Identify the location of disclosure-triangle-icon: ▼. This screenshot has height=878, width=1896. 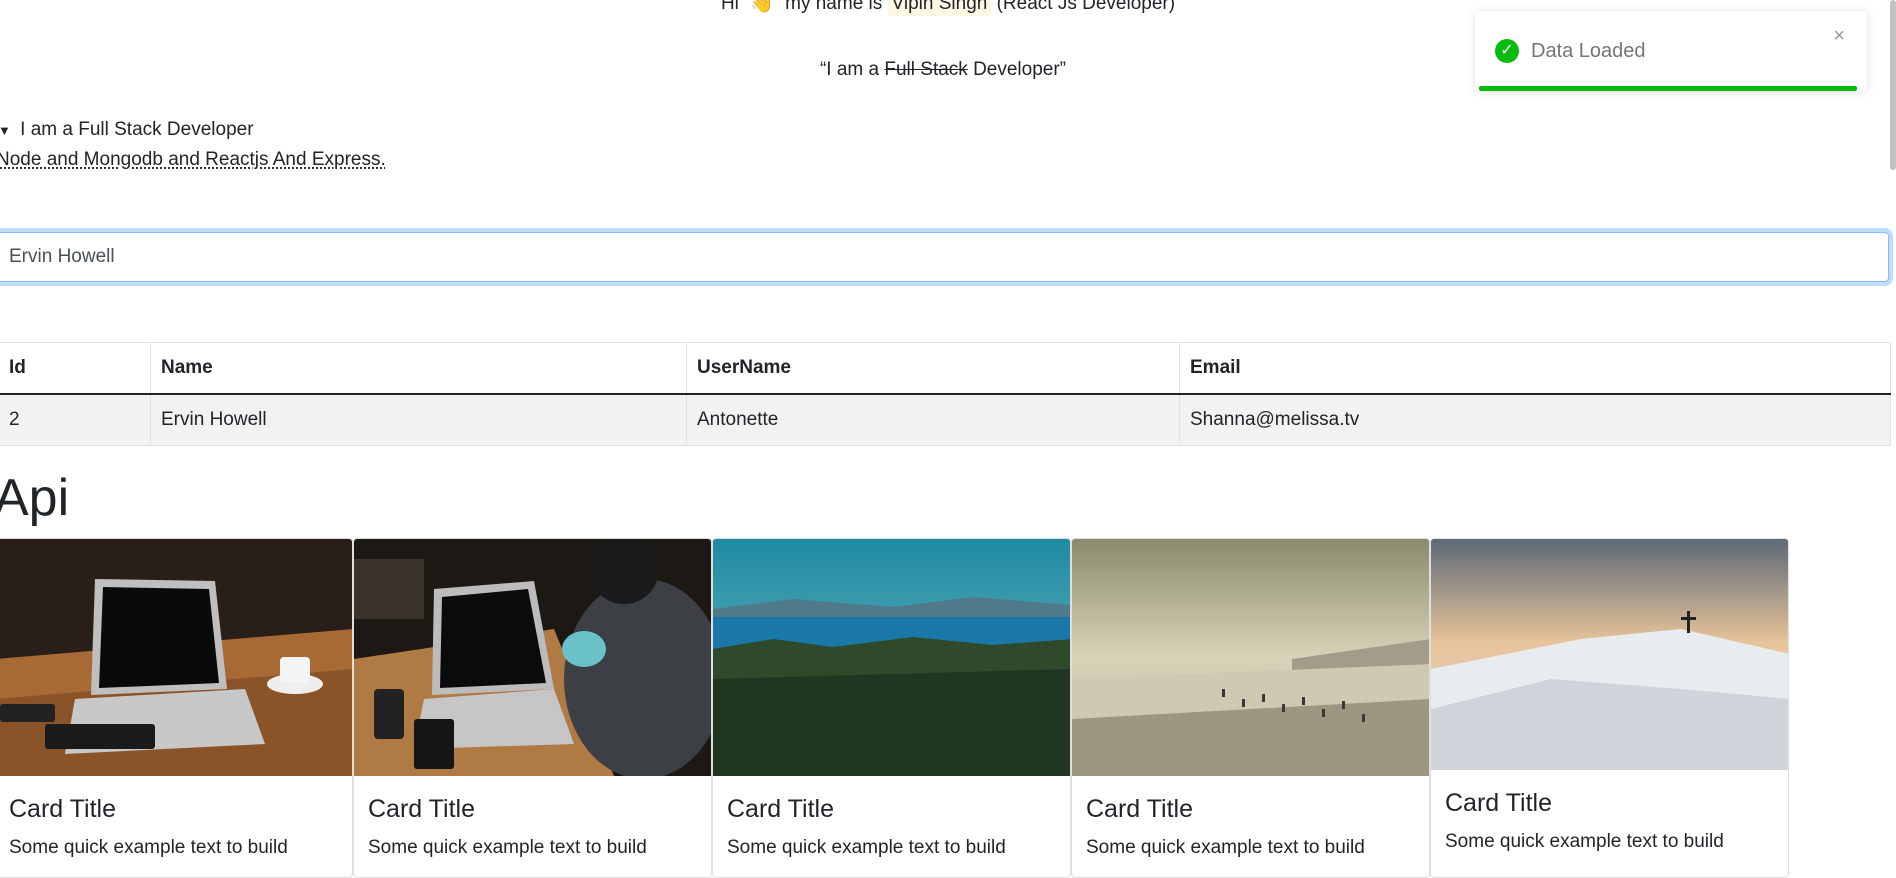
(5, 130).